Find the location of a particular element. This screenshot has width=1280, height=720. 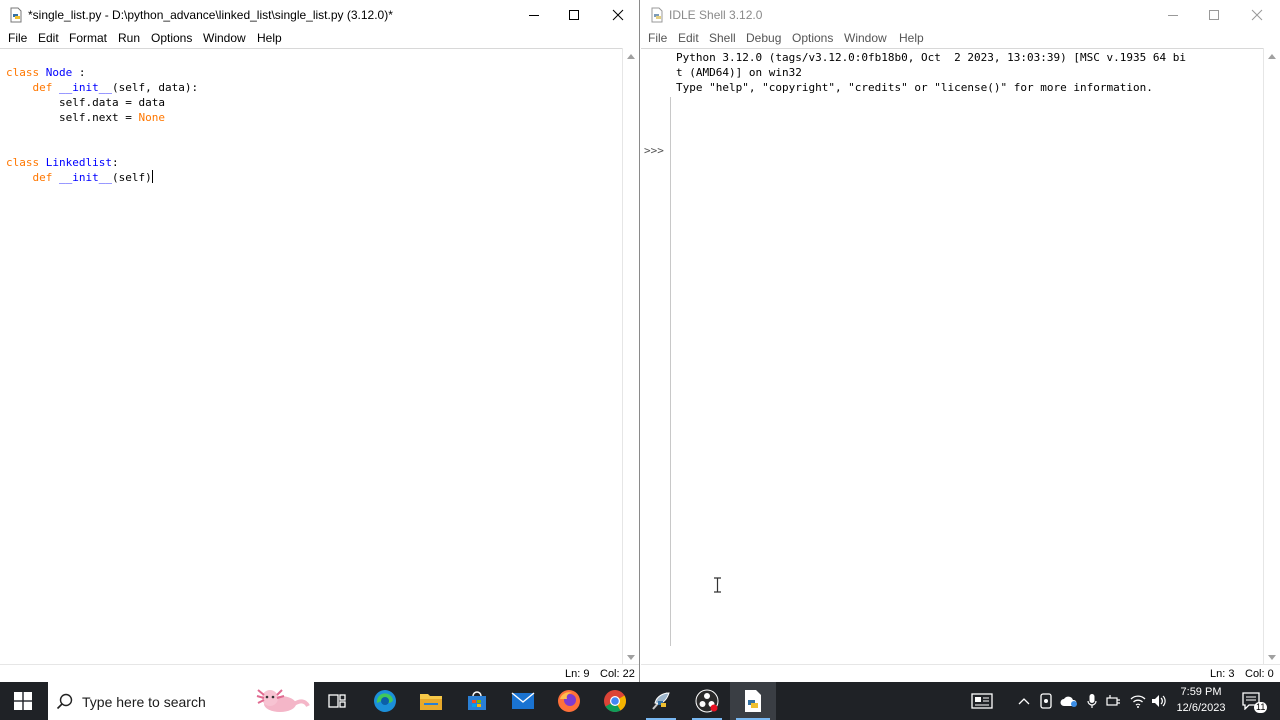

code-text: (self, data): is located at coordinates (155, 87).